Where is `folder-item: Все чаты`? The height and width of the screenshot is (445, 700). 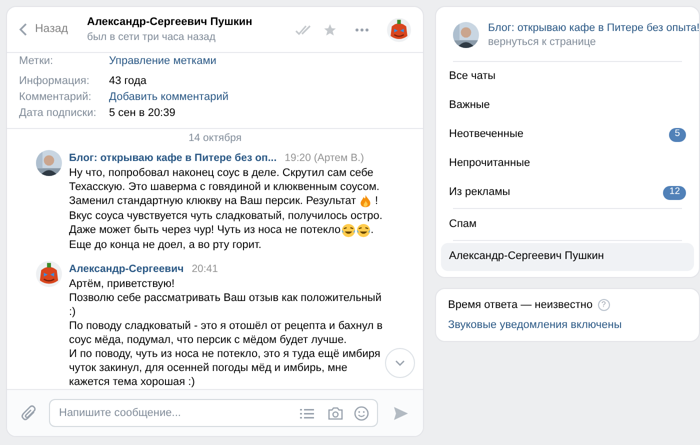 folder-item: Все чаты is located at coordinates (567, 76).